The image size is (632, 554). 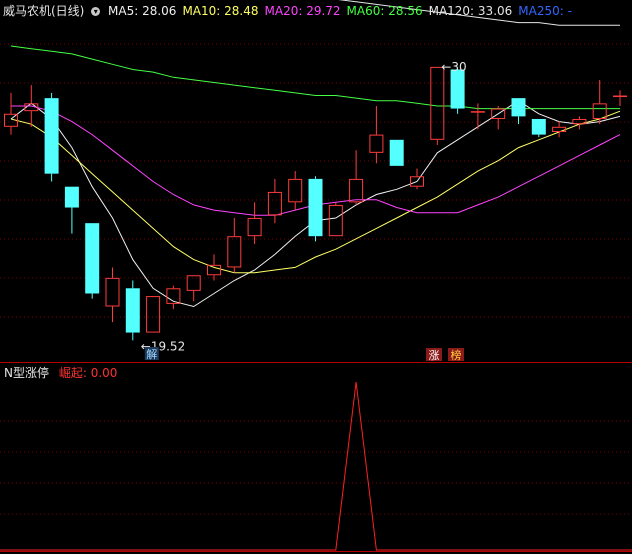 I want to click on stock-title: 威马农机(日线), so click(x=44, y=11).